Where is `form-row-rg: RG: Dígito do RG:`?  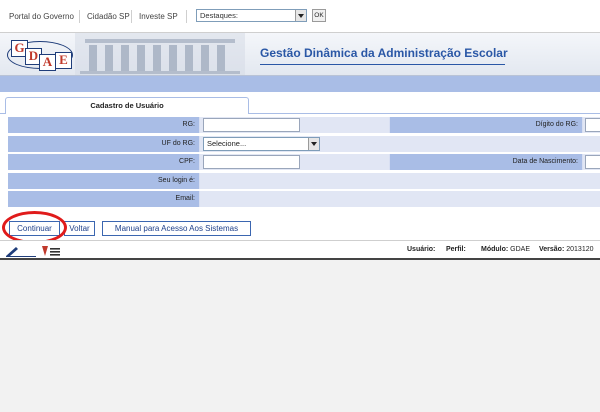 form-row-rg: RG: Dígito do RG: is located at coordinates (304, 125).